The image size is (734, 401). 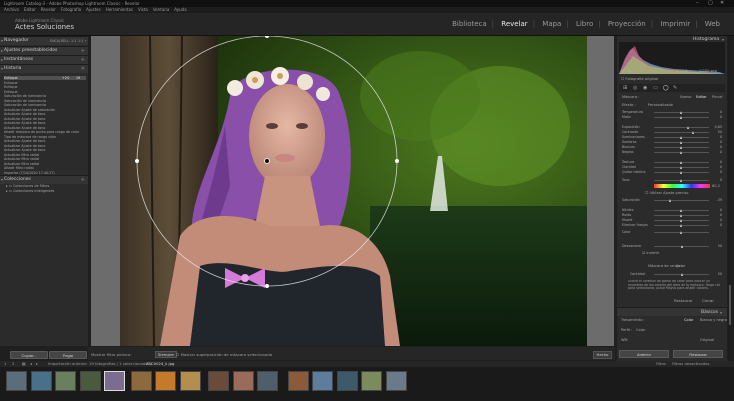 What do you see at coordinates (635, 88) in the screenshot?
I see `spot-removal-icon: ◎` at bounding box center [635, 88].